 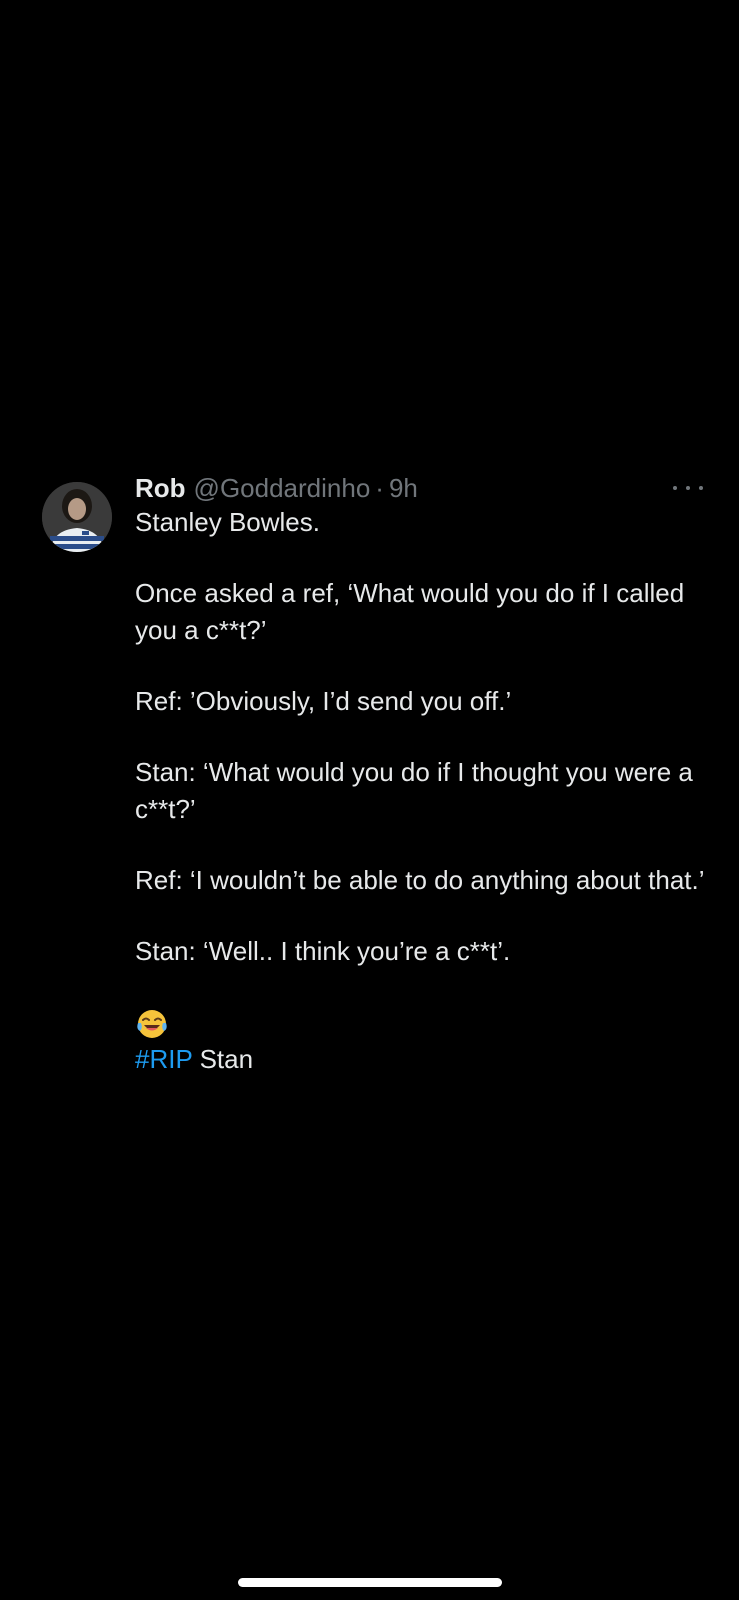 I want to click on more-options-button, so click(x=688, y=488).